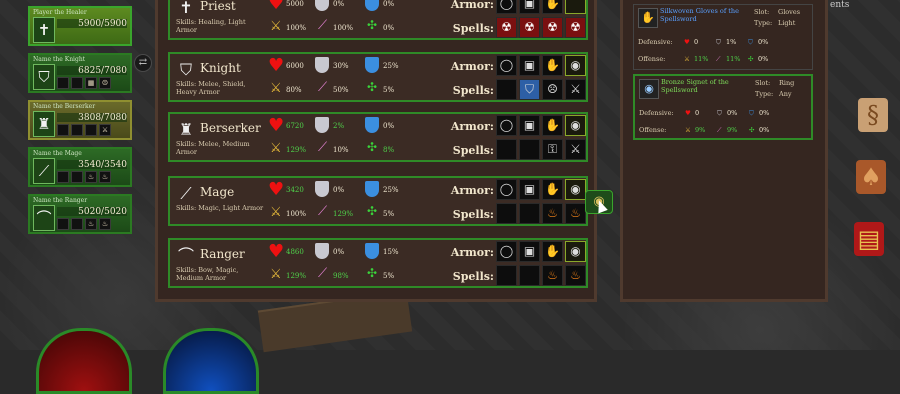 This screenshot has height=394, width=900. What do you see at coordinates (372, 87) in the screenshot?
I see `crit-icon: ✣` at bounding box center [372, 87].